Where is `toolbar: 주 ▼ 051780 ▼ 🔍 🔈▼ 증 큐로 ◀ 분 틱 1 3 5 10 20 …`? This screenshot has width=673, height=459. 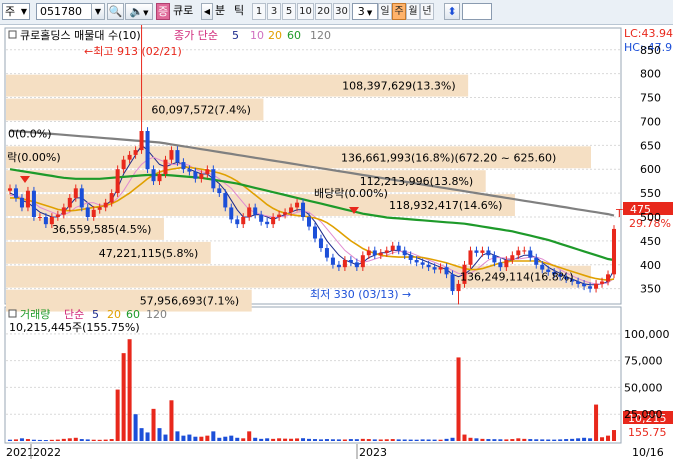
toolbar: 주 ▼ 051780 ▼ 🔍 🔈▼ 증 큐로 ◀ 분 틱 1 3 5 10 20 … is located at coordinates (336, 12).